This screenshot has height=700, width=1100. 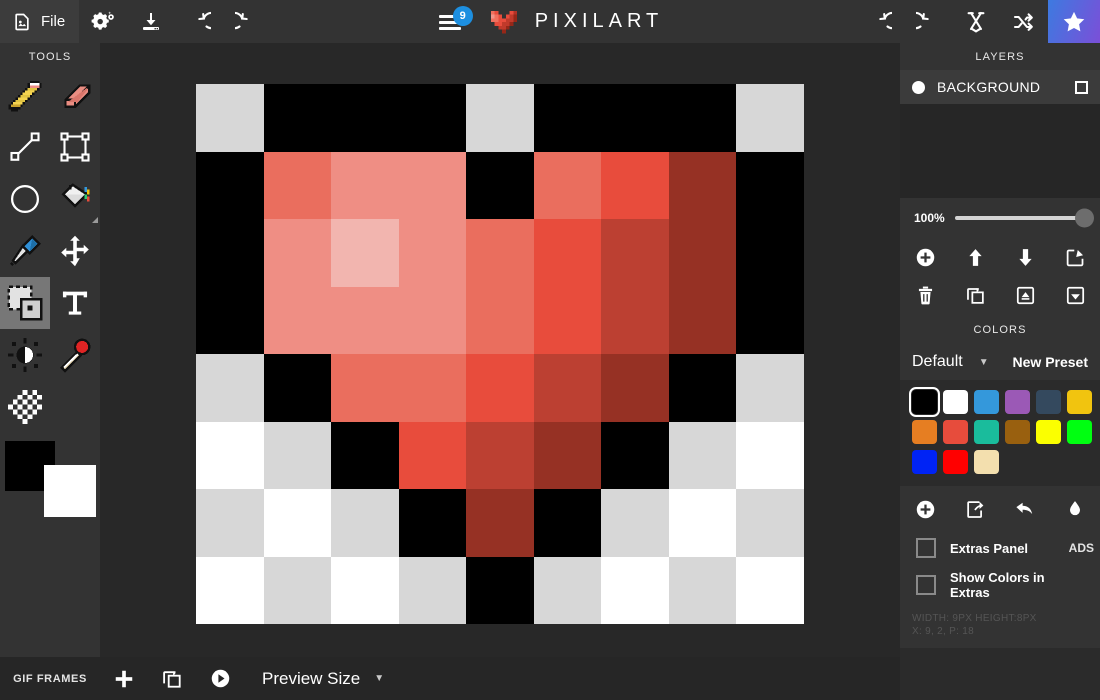 I want to click on file-menu-button: File, so click(x=40, y=21).